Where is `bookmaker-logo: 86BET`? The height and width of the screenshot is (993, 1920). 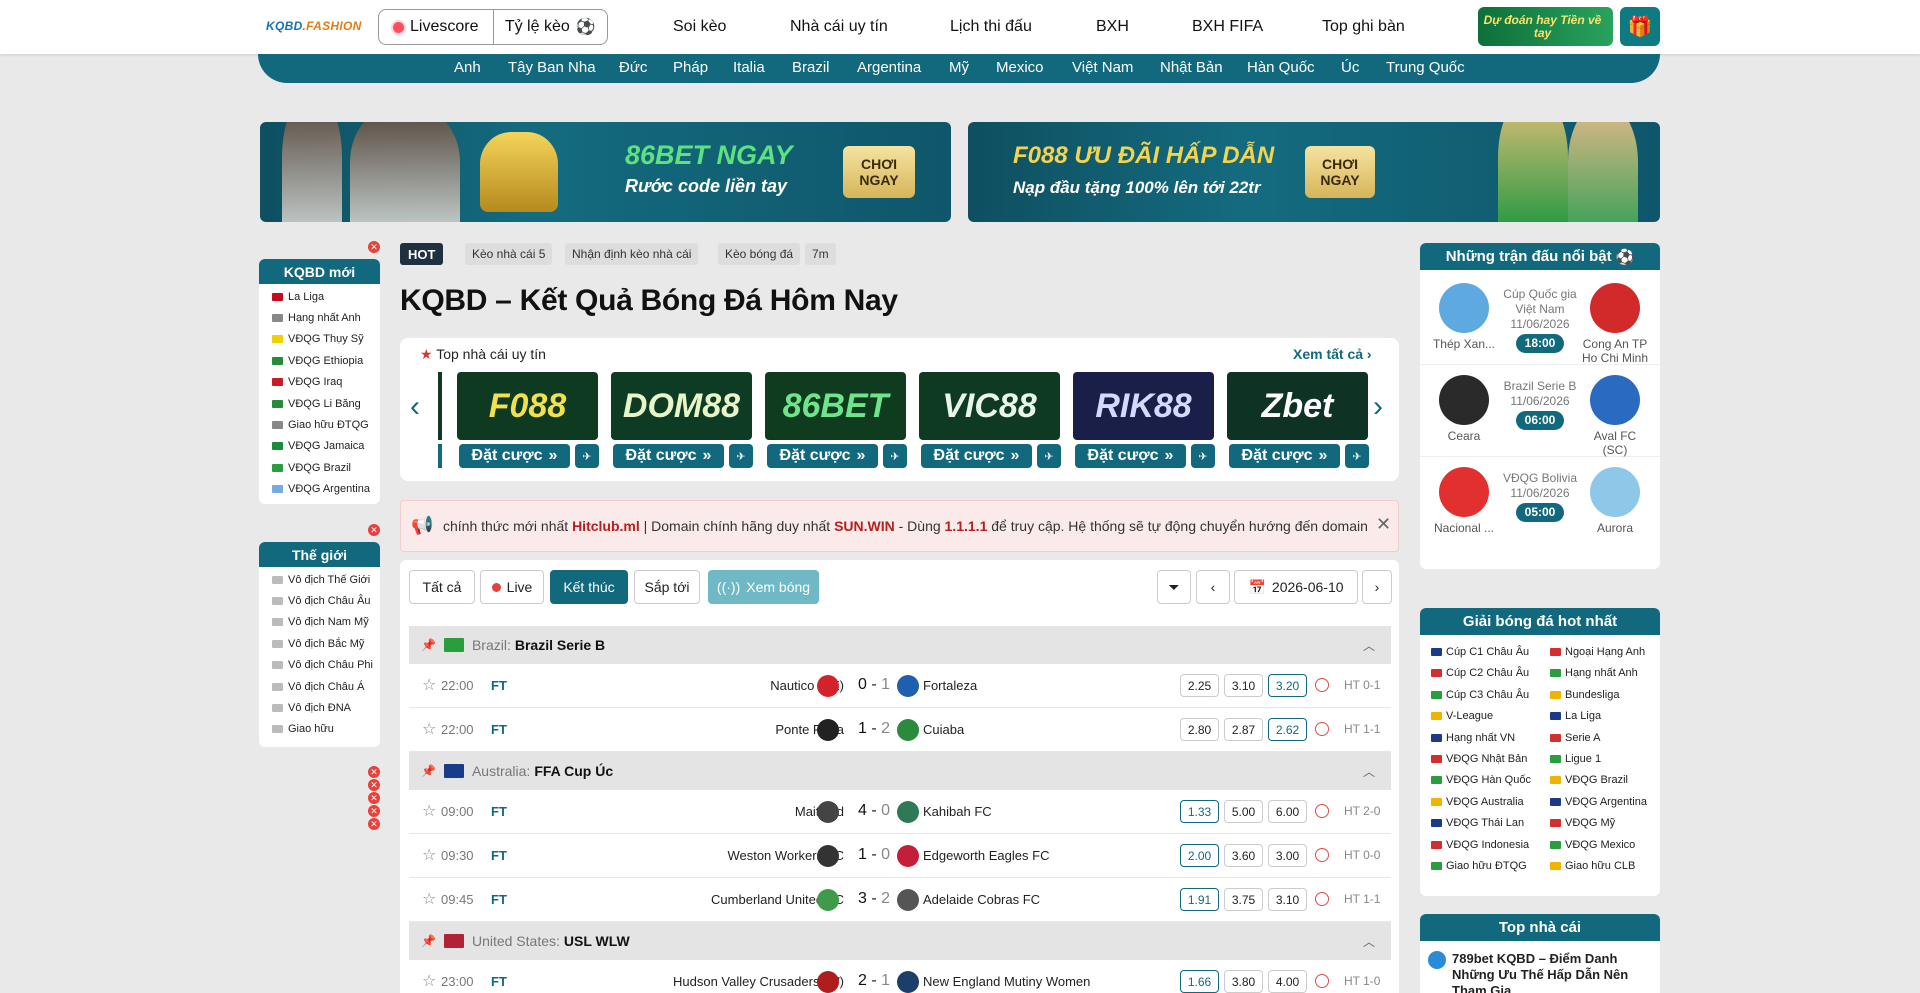
bookmaker-logo: 86BET is located at coordinates (835, 406).